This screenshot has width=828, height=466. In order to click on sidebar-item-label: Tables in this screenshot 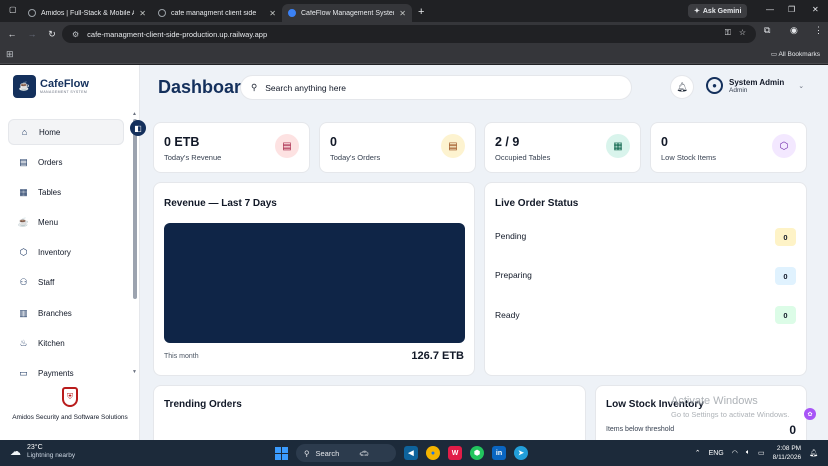, I will do `click(50, 192)`.